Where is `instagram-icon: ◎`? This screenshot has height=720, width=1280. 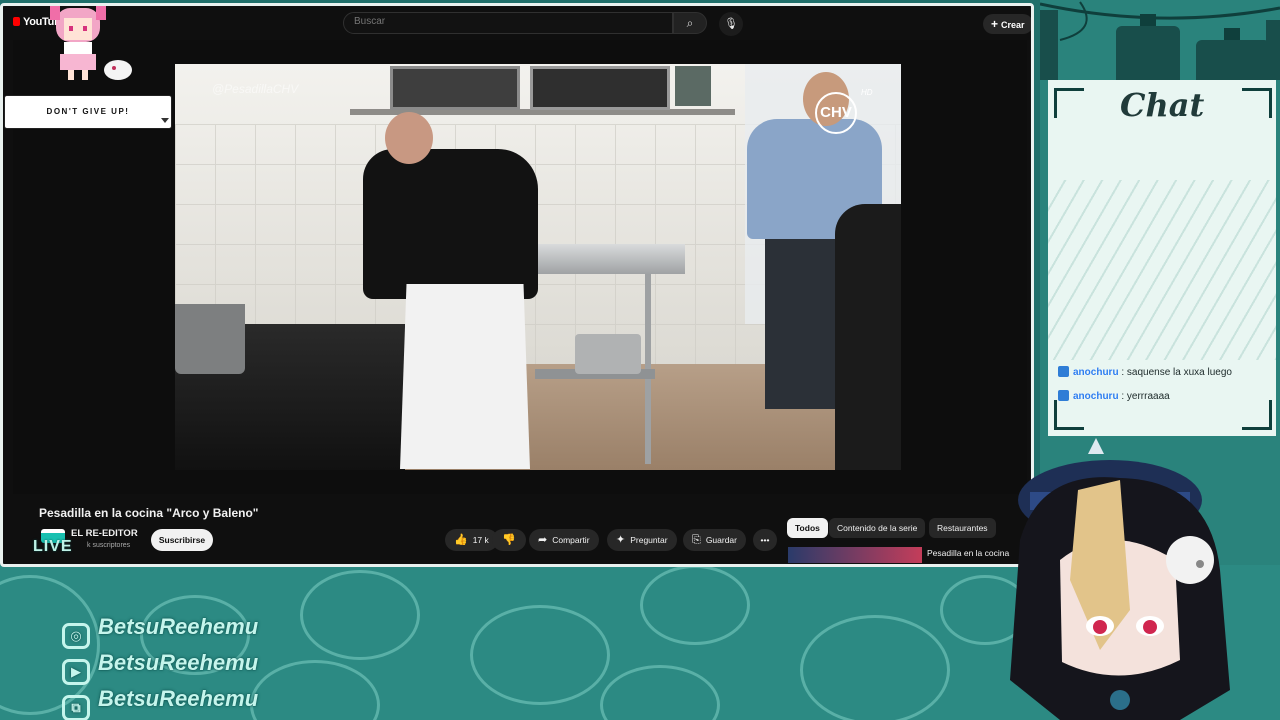 instagram-icon: ◎ is located at coordinates (76, 636).